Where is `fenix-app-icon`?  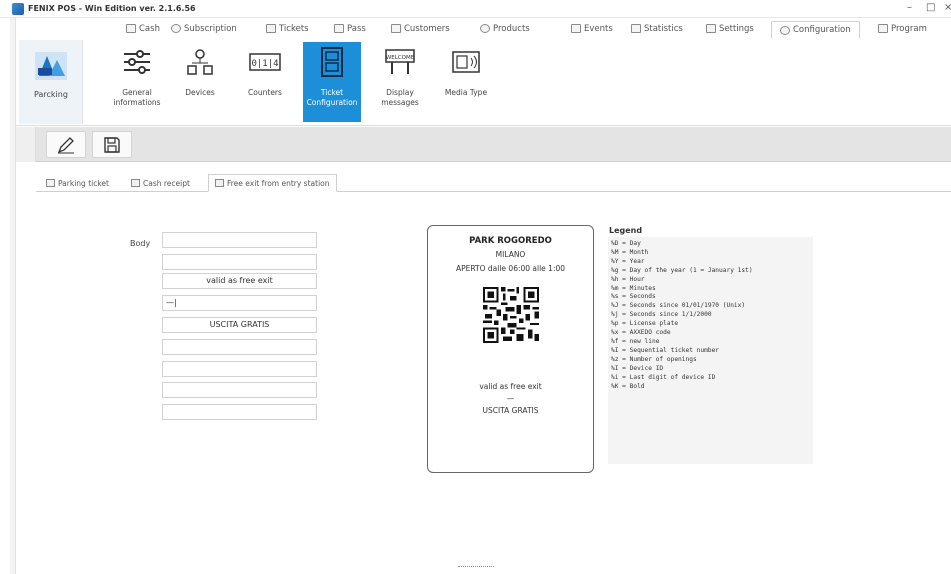
fenix-app-icon is located at coordinates (18, 9).